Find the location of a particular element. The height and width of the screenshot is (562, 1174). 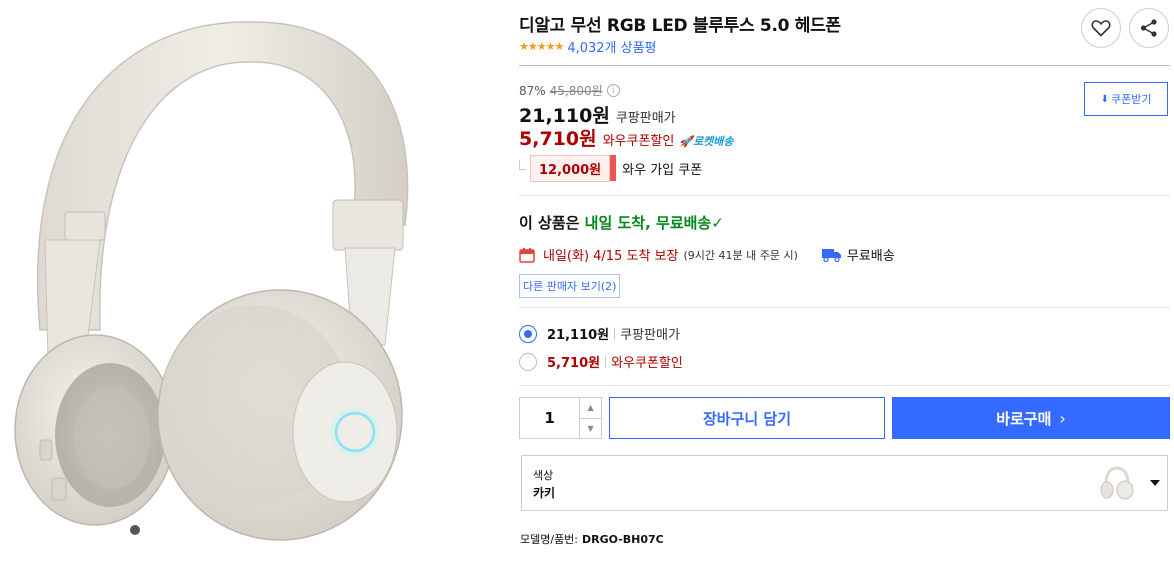

buy-now-label: 바로구매 is located at coordinates (1024, 418).